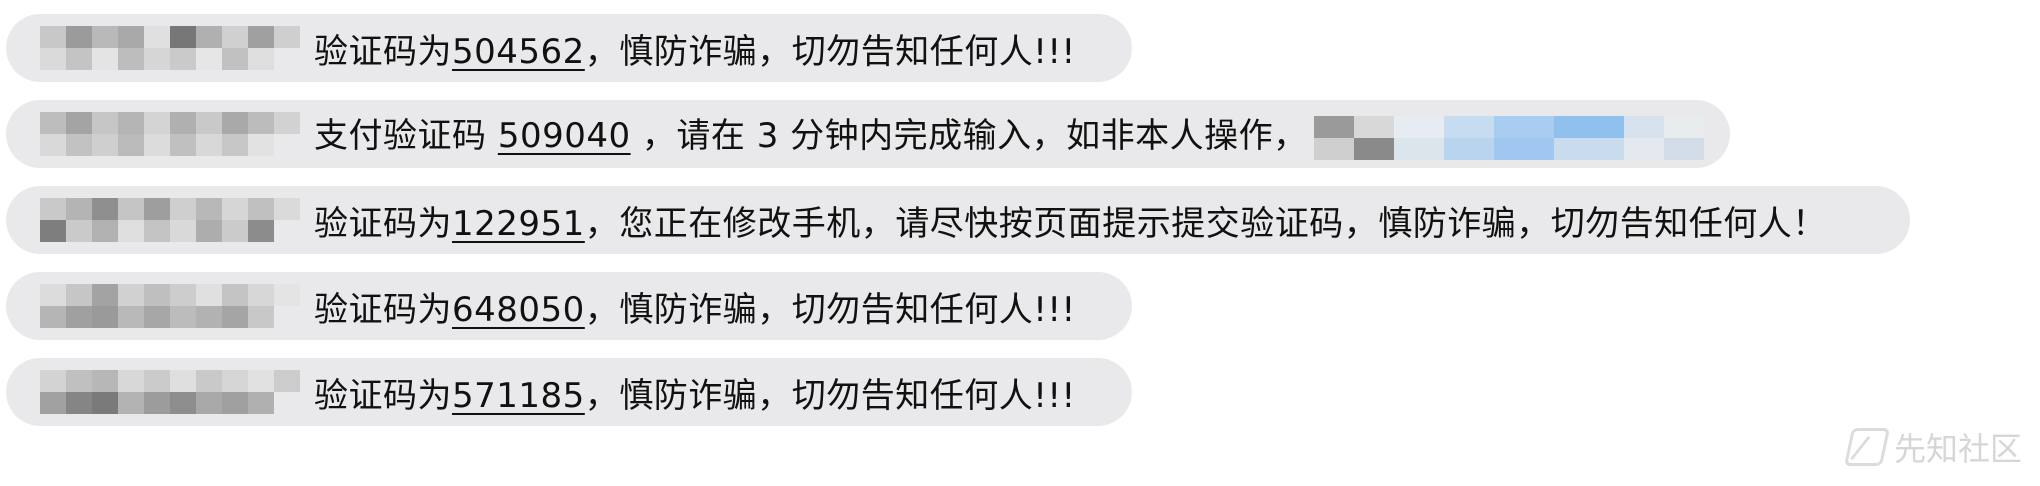 The image size is (2040, 486). Describe the element at coordinates (1957, 449) in the screenshot. I see `watermark-text: 先知社区` at that location.